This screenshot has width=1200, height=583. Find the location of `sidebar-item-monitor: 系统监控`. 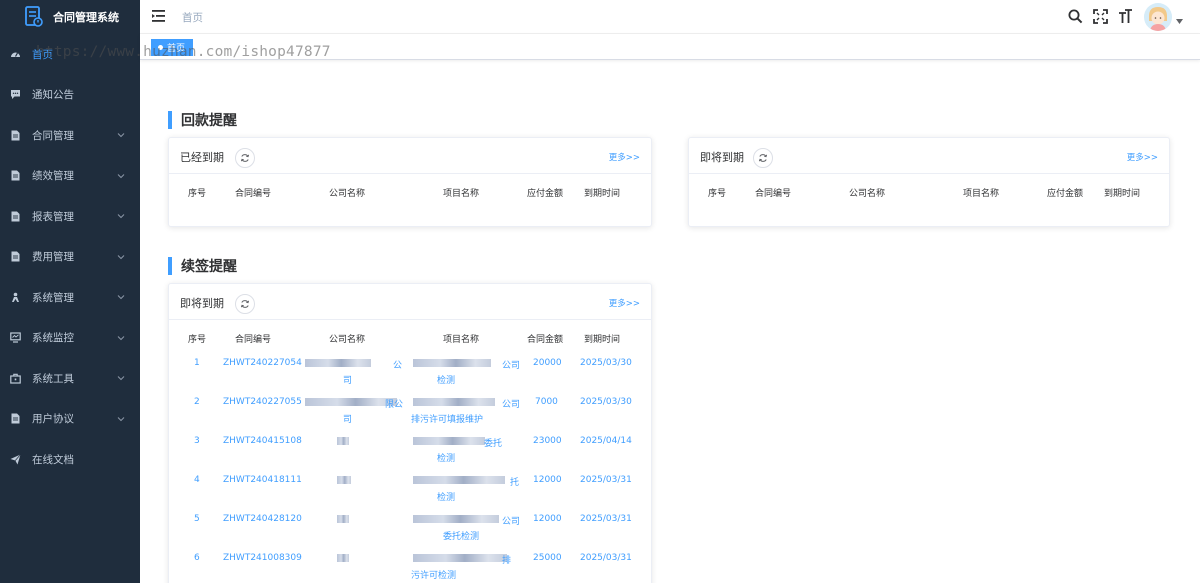

sidebar-item-monitor: 系统监控 is located at coordinates (70, 338).